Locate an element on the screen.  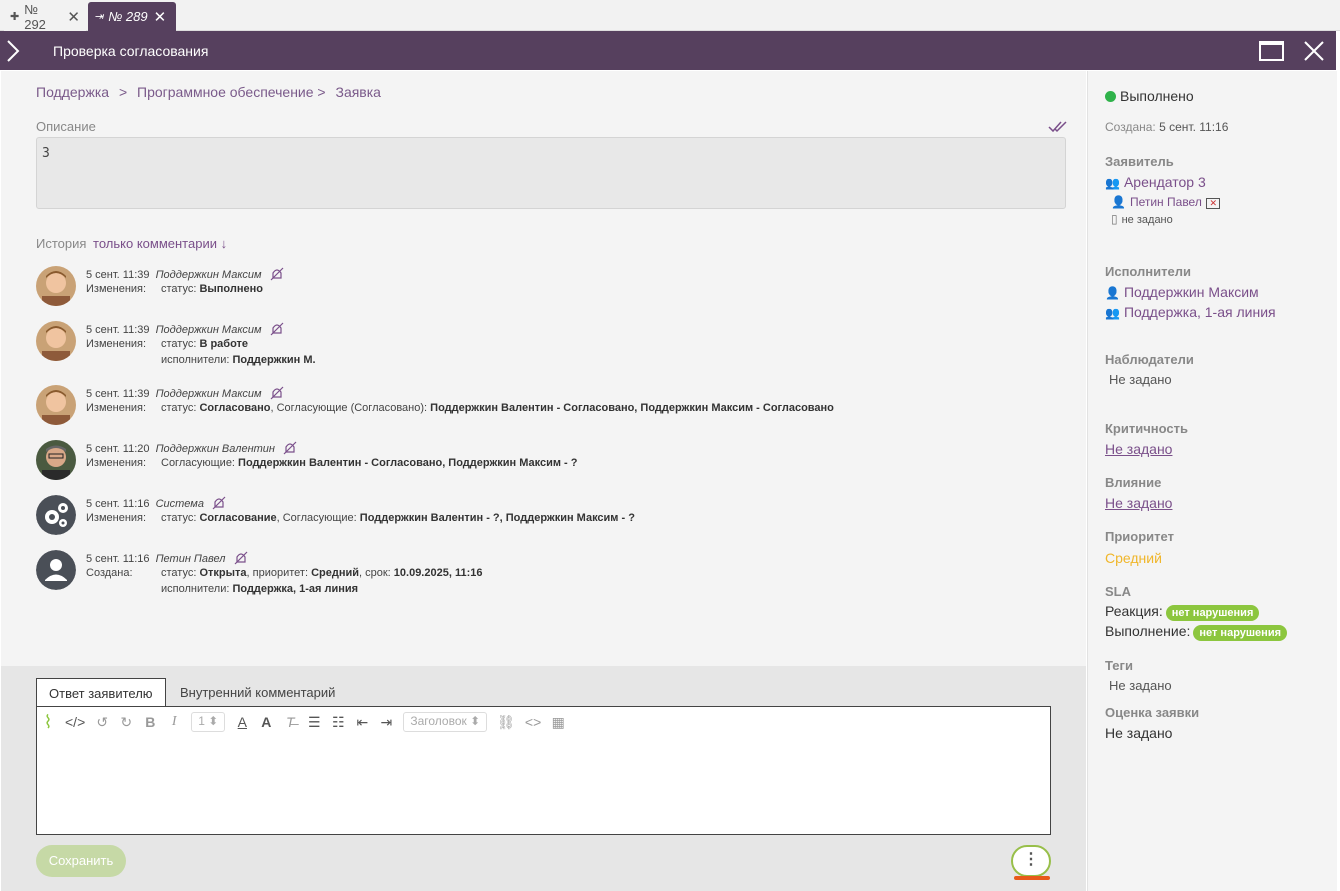
entry-key: Создана: is located at coordinates (109, 573).